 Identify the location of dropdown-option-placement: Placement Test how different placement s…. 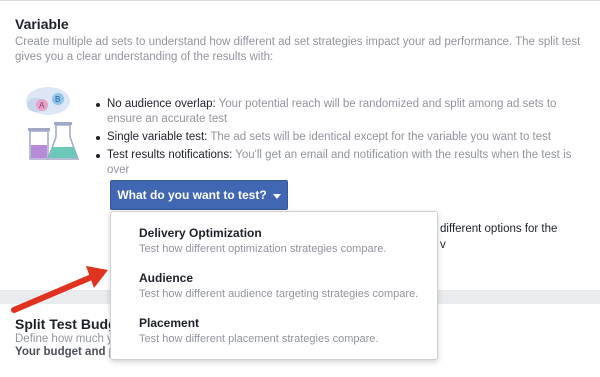
(274, 338).